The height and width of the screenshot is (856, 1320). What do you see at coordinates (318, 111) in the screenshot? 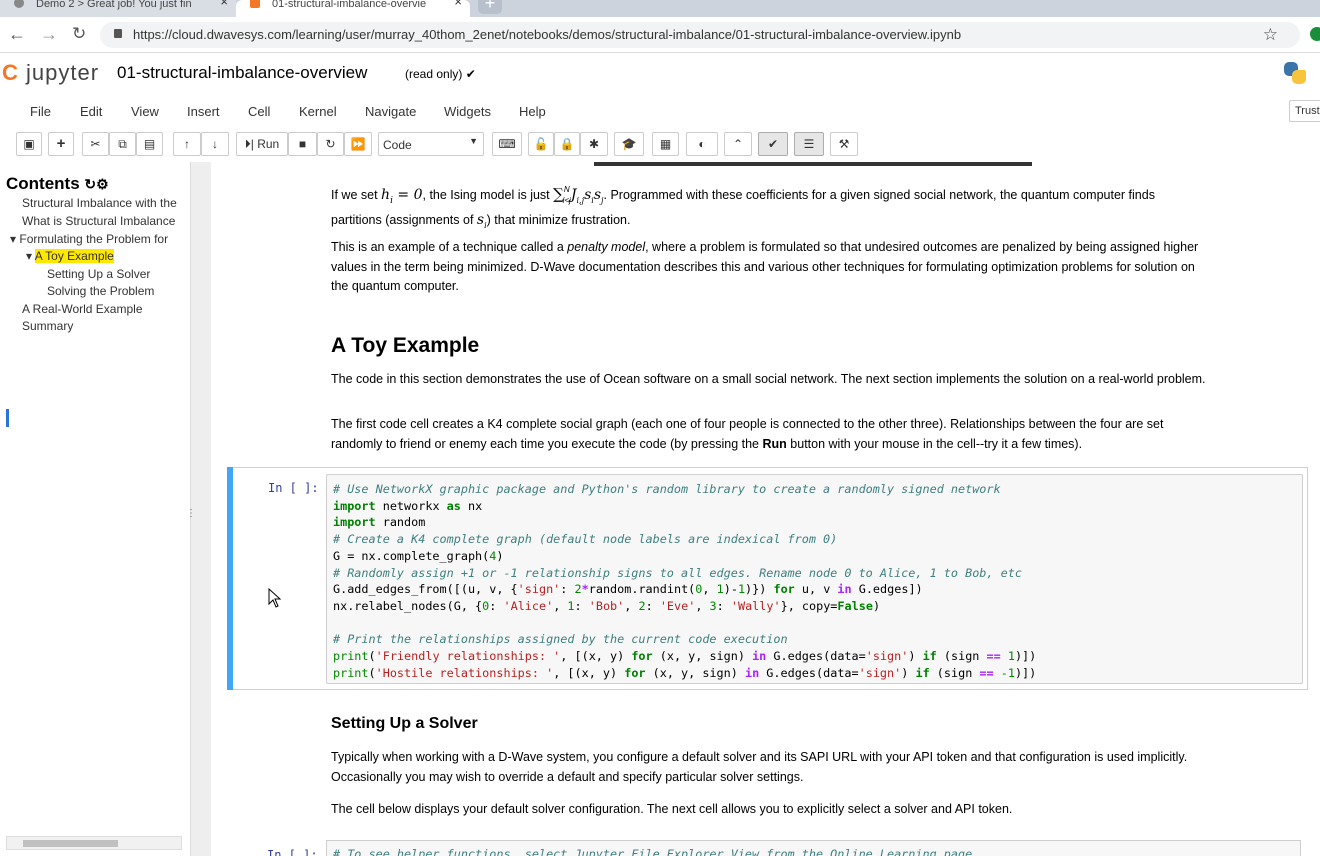
I see `menu-kernel: Kernel` at bounding box center [318, 111].